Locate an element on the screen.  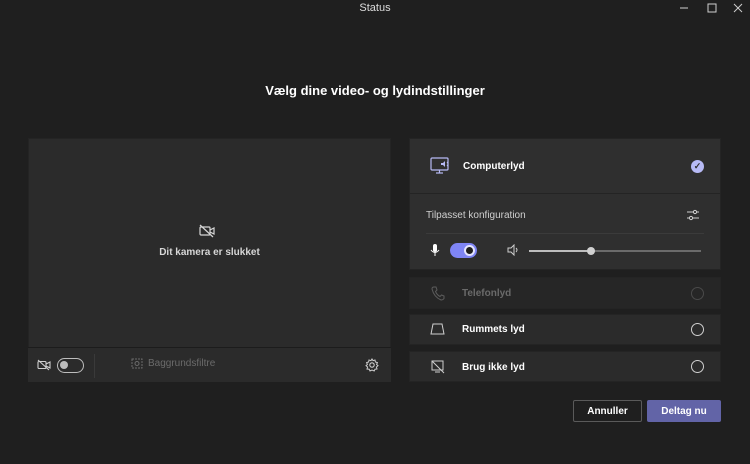
microphone-toggle is located at coordinates (463, 250).